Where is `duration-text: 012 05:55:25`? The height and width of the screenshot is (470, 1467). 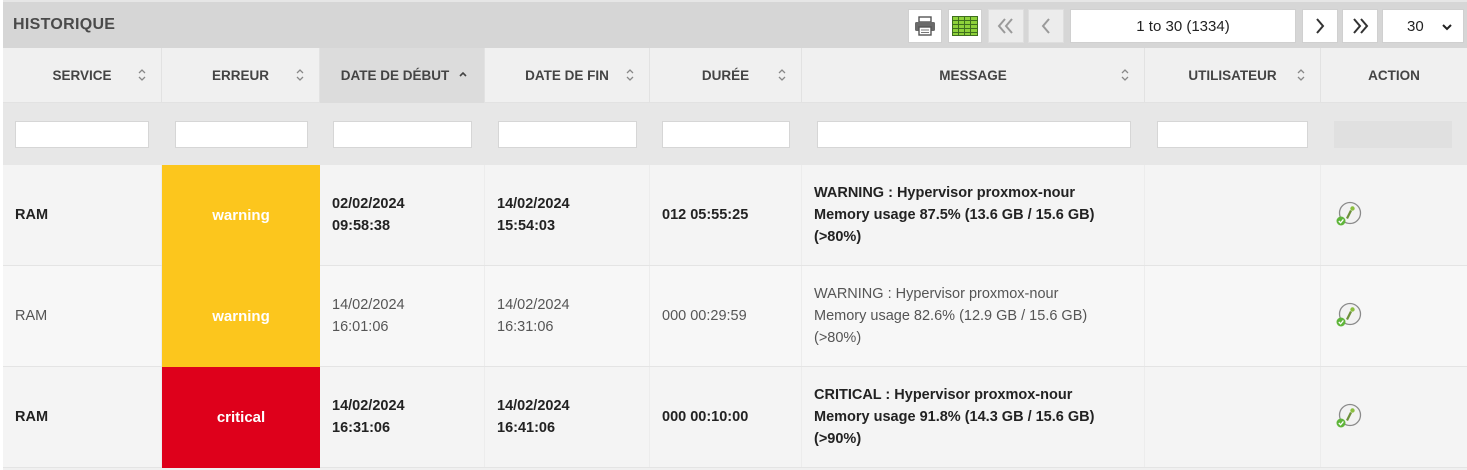 duration-text: 012 05:55:25 is located at coordinates (705, 215).